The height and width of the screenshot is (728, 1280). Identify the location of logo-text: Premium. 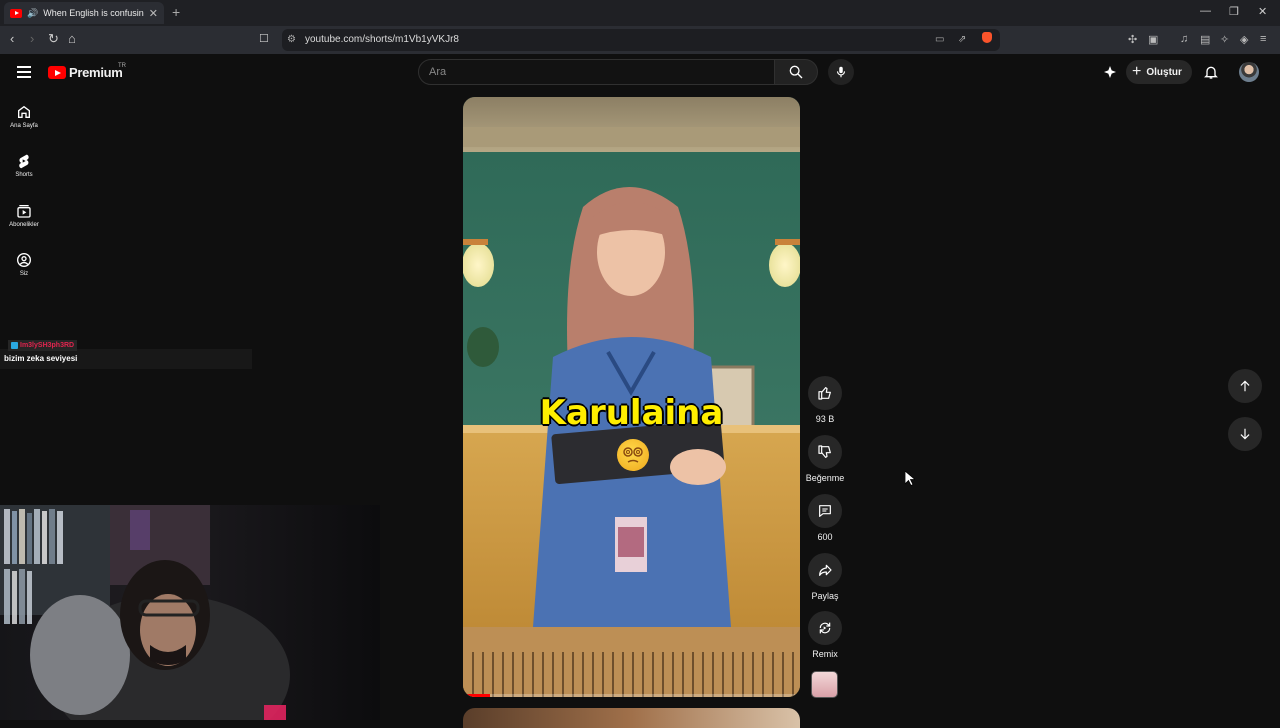
(96, 72).